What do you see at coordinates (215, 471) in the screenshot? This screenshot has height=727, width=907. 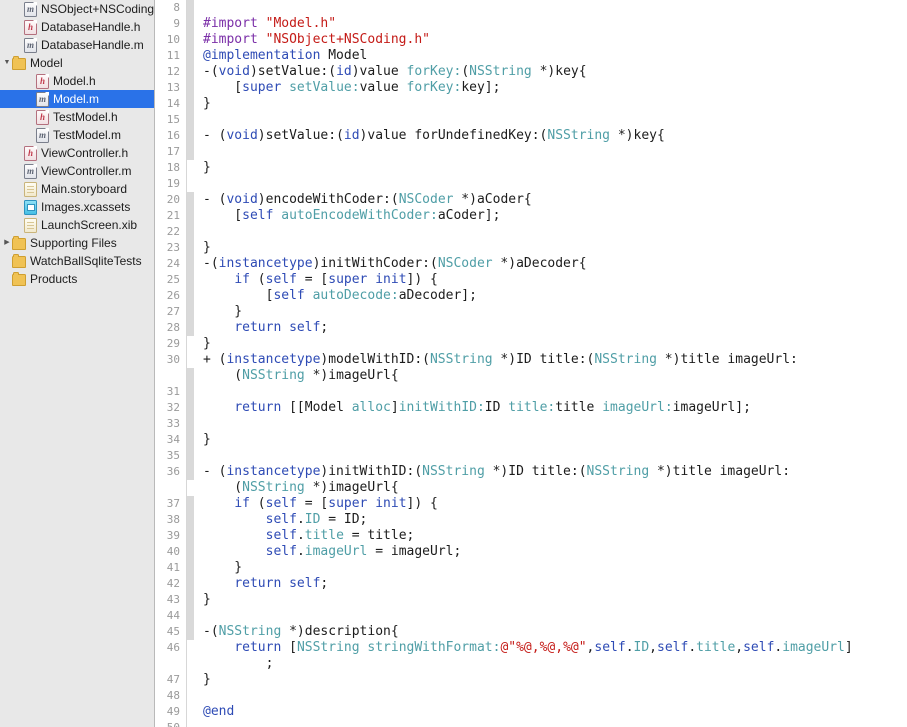 I see `code-token-plain: - (` at bounding box center [215, 471].